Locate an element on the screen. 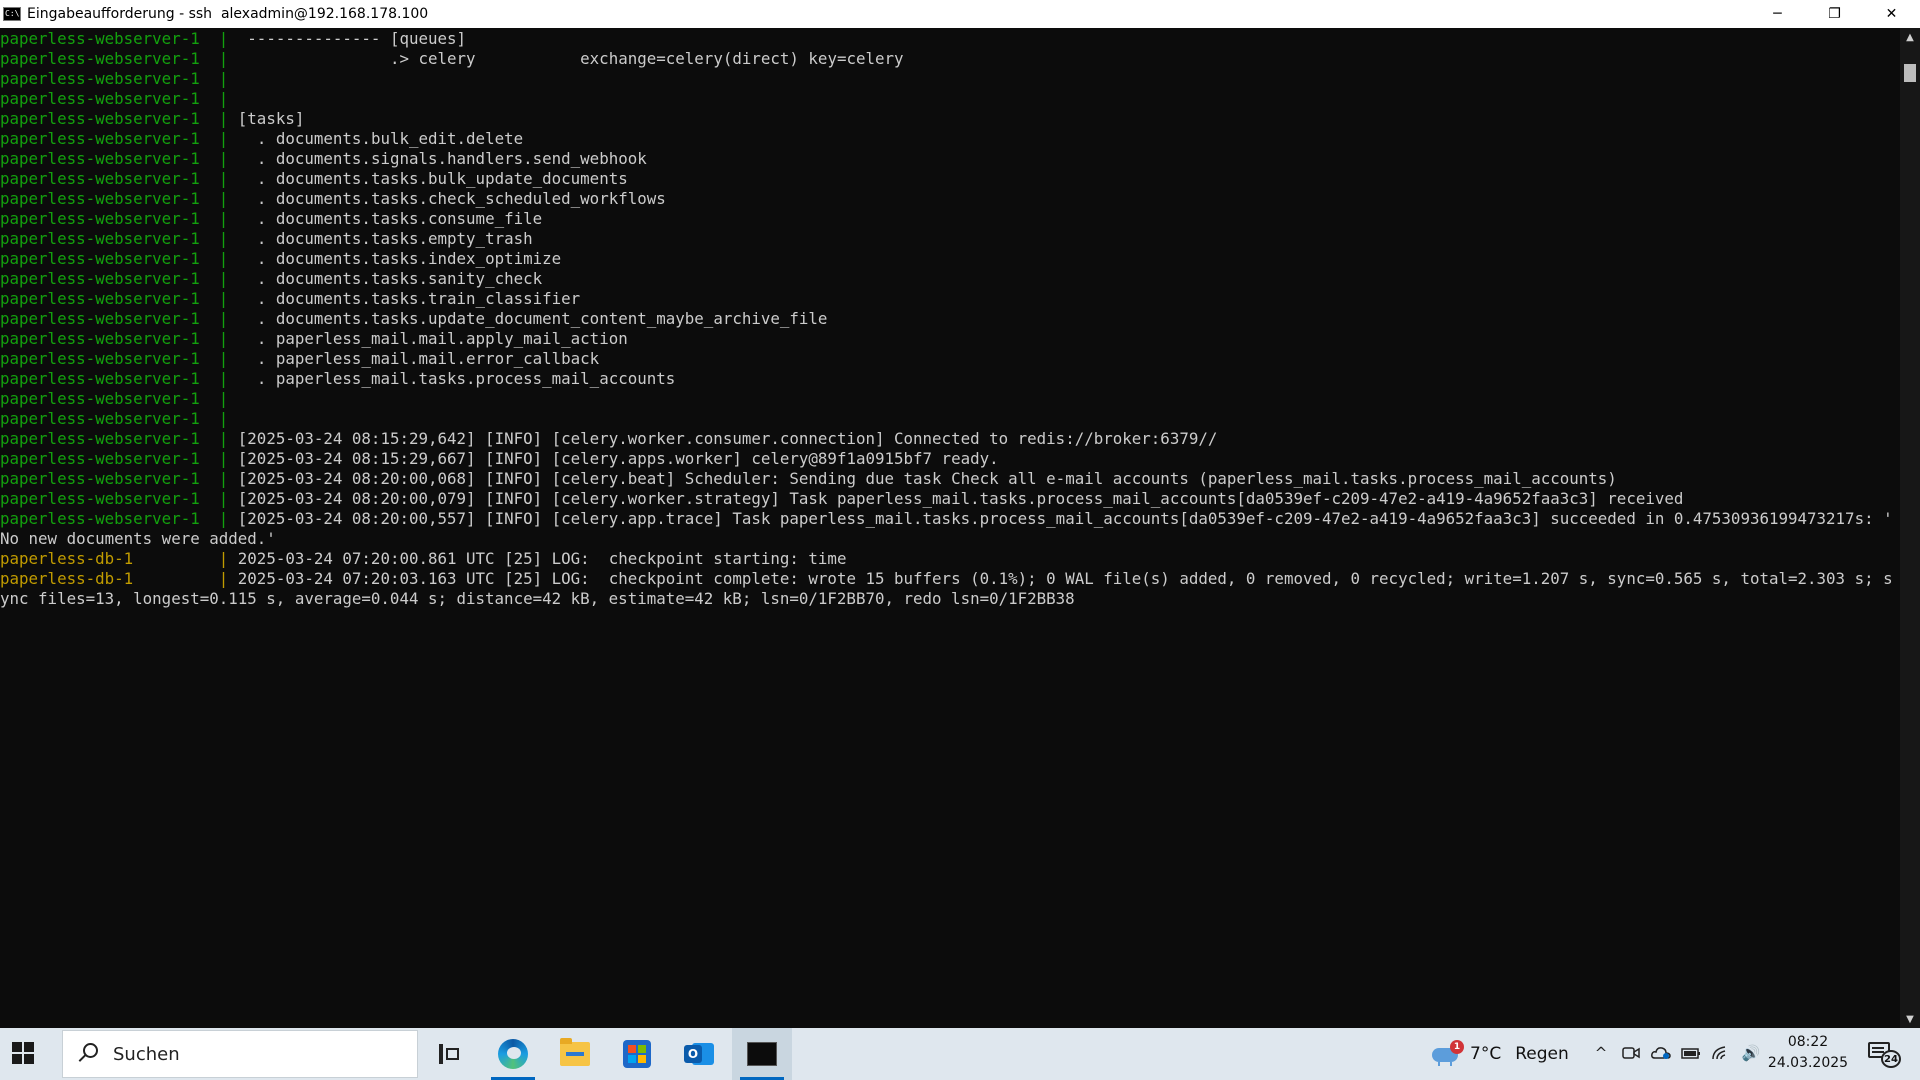 The height and width of the screenshot is (1080, 1920). log-text: [tasks] is located at coordinates (271, 118).